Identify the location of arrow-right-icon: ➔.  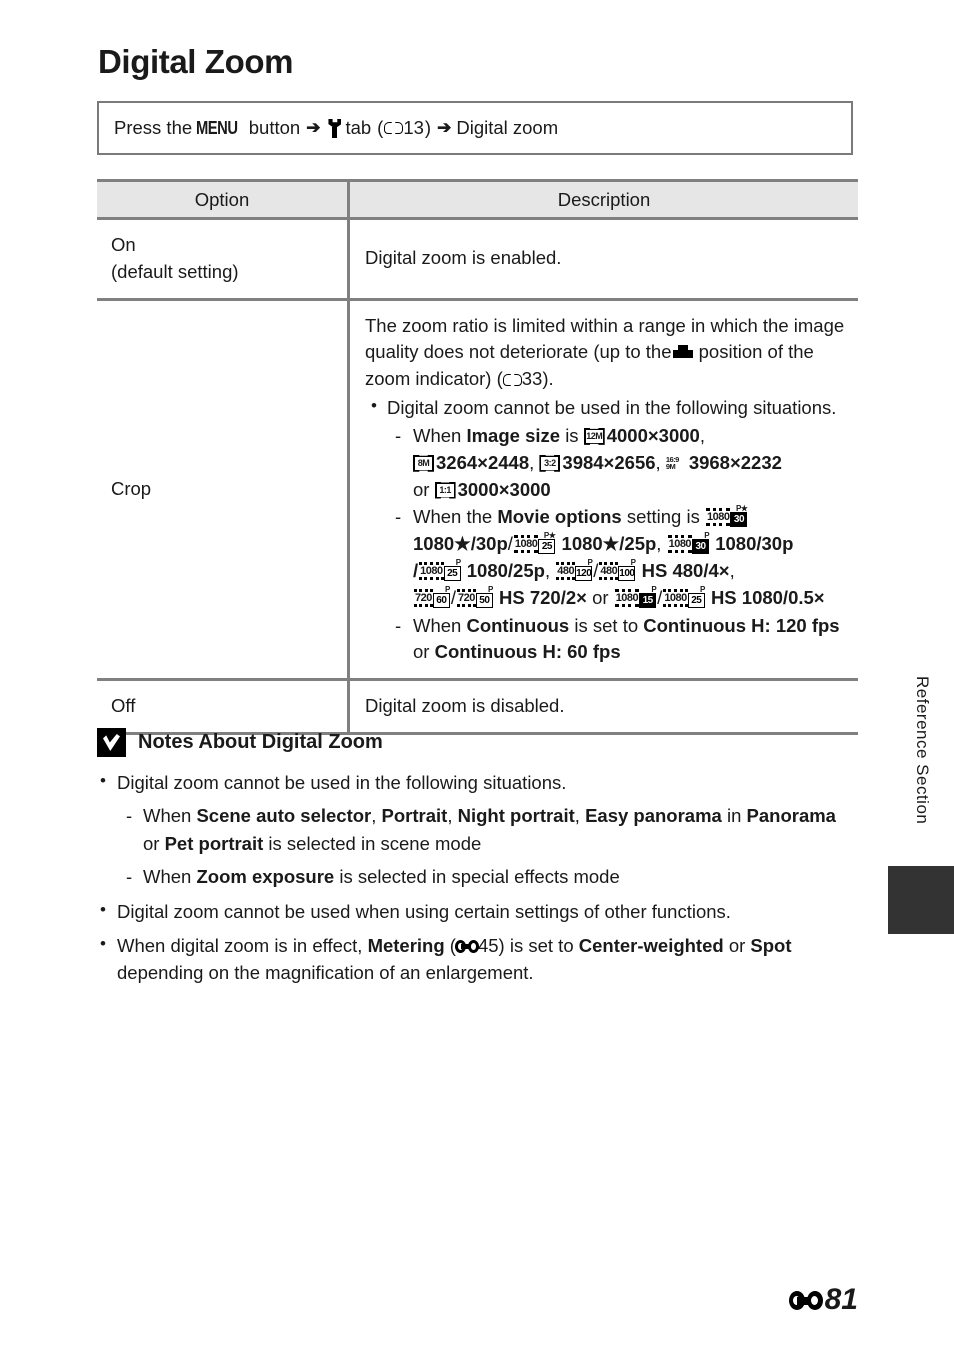
(313, 127).